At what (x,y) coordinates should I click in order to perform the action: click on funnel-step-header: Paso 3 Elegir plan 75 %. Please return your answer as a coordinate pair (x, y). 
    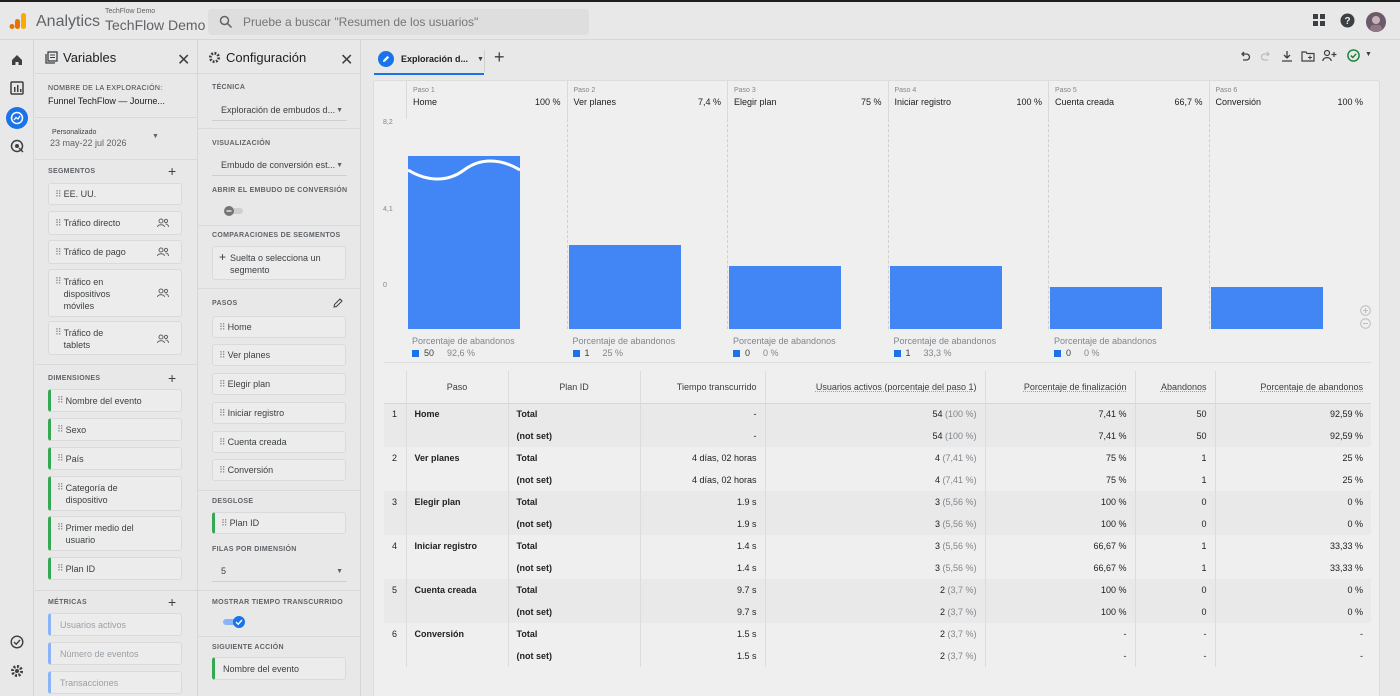
    Looking at the image, I should click on (807, 100).